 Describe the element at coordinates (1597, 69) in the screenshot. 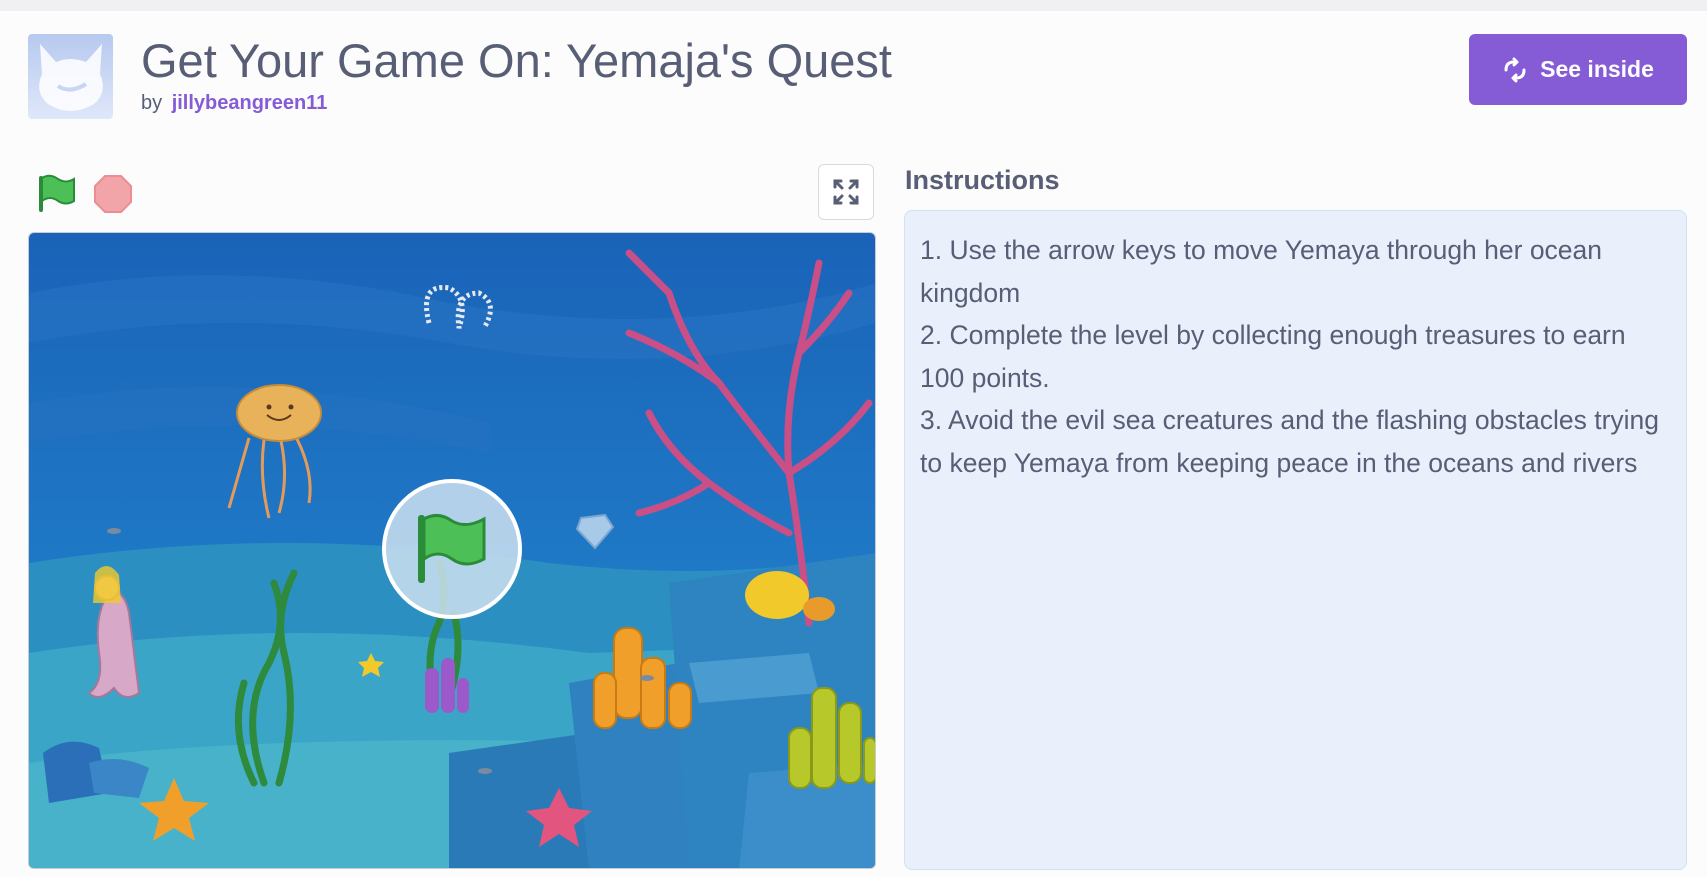

I see `see-inside-label: See inside` at that location.